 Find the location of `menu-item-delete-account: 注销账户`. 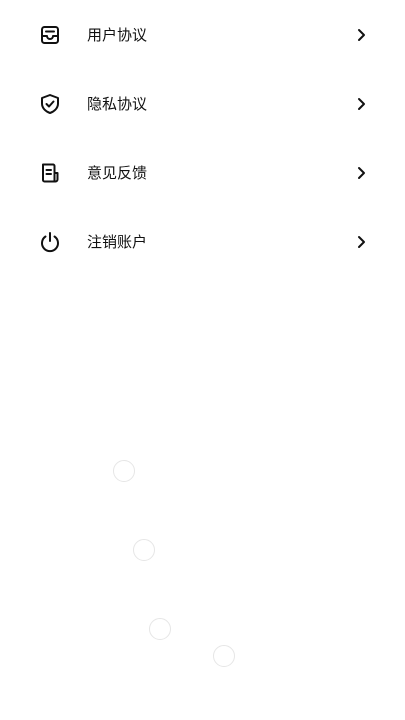

menu-item-delete-account: 注销账户 is located at coordinates (202, 241).